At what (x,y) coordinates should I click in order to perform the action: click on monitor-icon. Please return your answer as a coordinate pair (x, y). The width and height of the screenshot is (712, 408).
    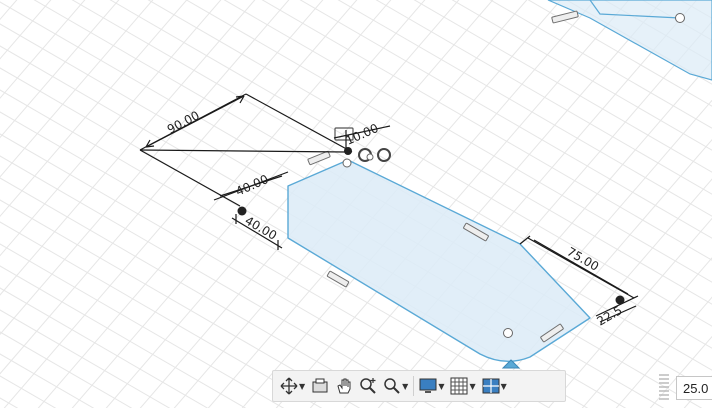
    Looking at the image, I should click on (428, 386).